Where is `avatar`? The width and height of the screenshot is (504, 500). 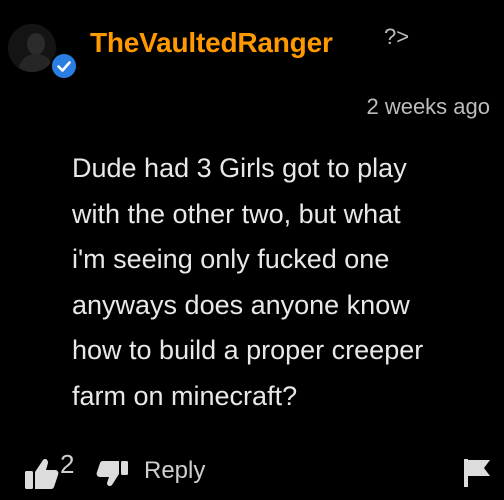 avatar is located at coordinates (32, 48).